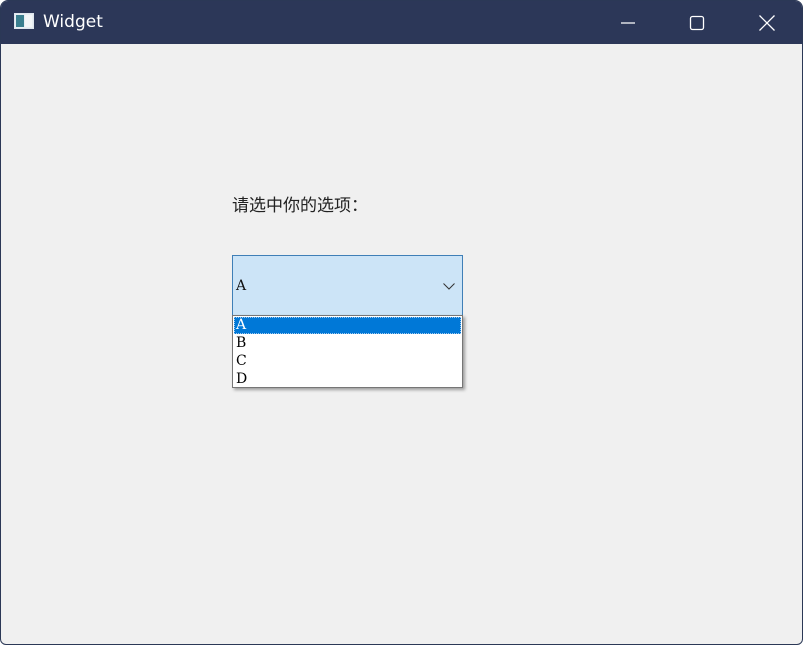  I want to click on chevron-down-icon, so click(449, 286).